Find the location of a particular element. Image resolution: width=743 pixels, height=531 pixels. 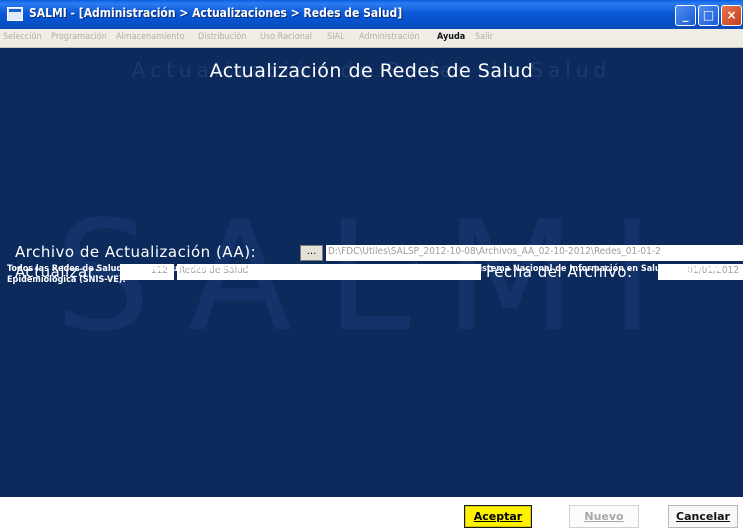

menu-salir: Salir is located at coordinates (484, 37).